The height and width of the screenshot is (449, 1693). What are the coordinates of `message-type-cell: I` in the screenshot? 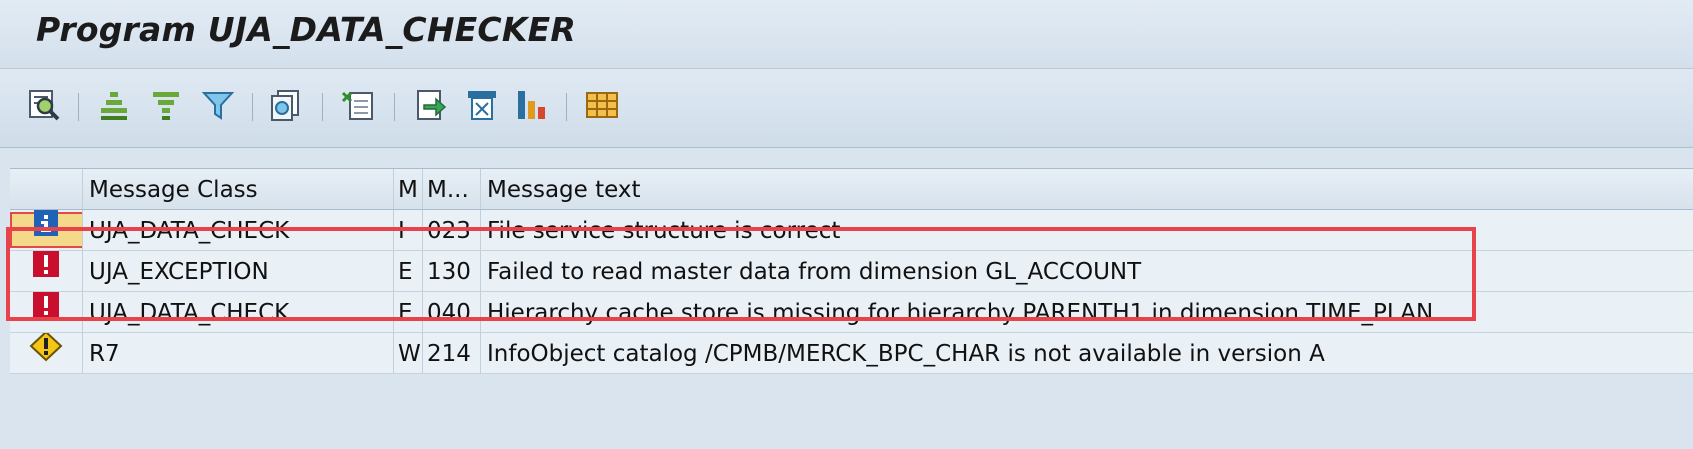 It's located at (408, 230).